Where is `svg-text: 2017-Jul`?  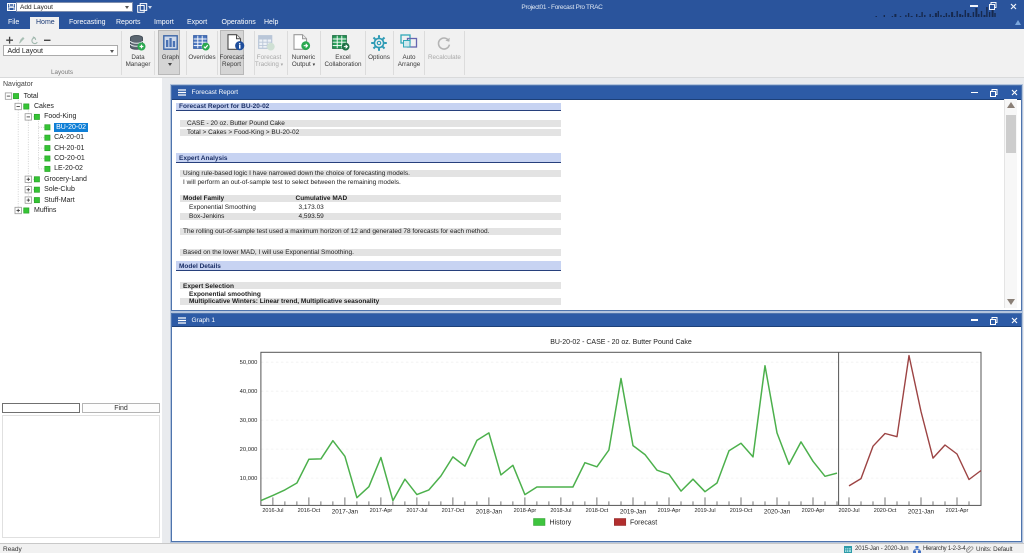
svg-text: 2017-Jul is located at coordinates (416, 511).